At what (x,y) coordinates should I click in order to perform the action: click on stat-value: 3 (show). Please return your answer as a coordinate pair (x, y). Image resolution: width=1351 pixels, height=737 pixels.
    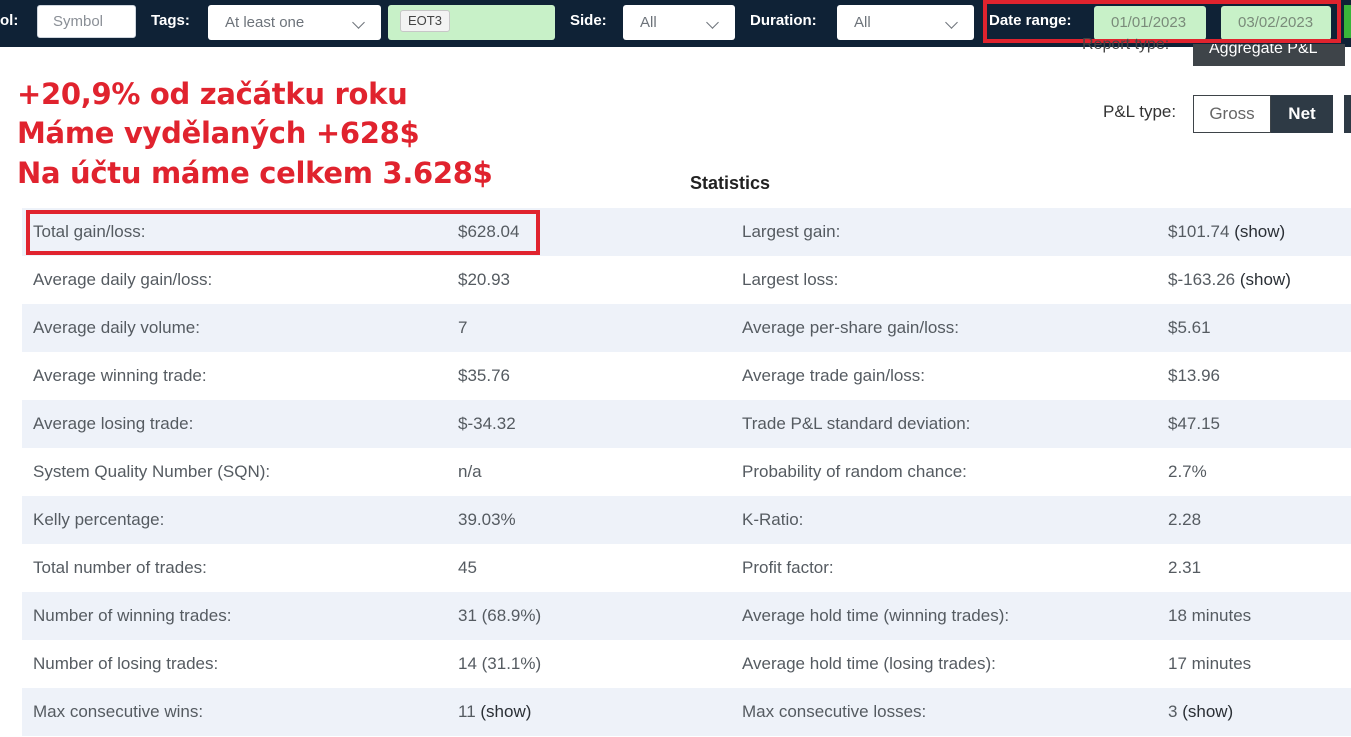
    Looking at the image, I should click on (1200, 712).